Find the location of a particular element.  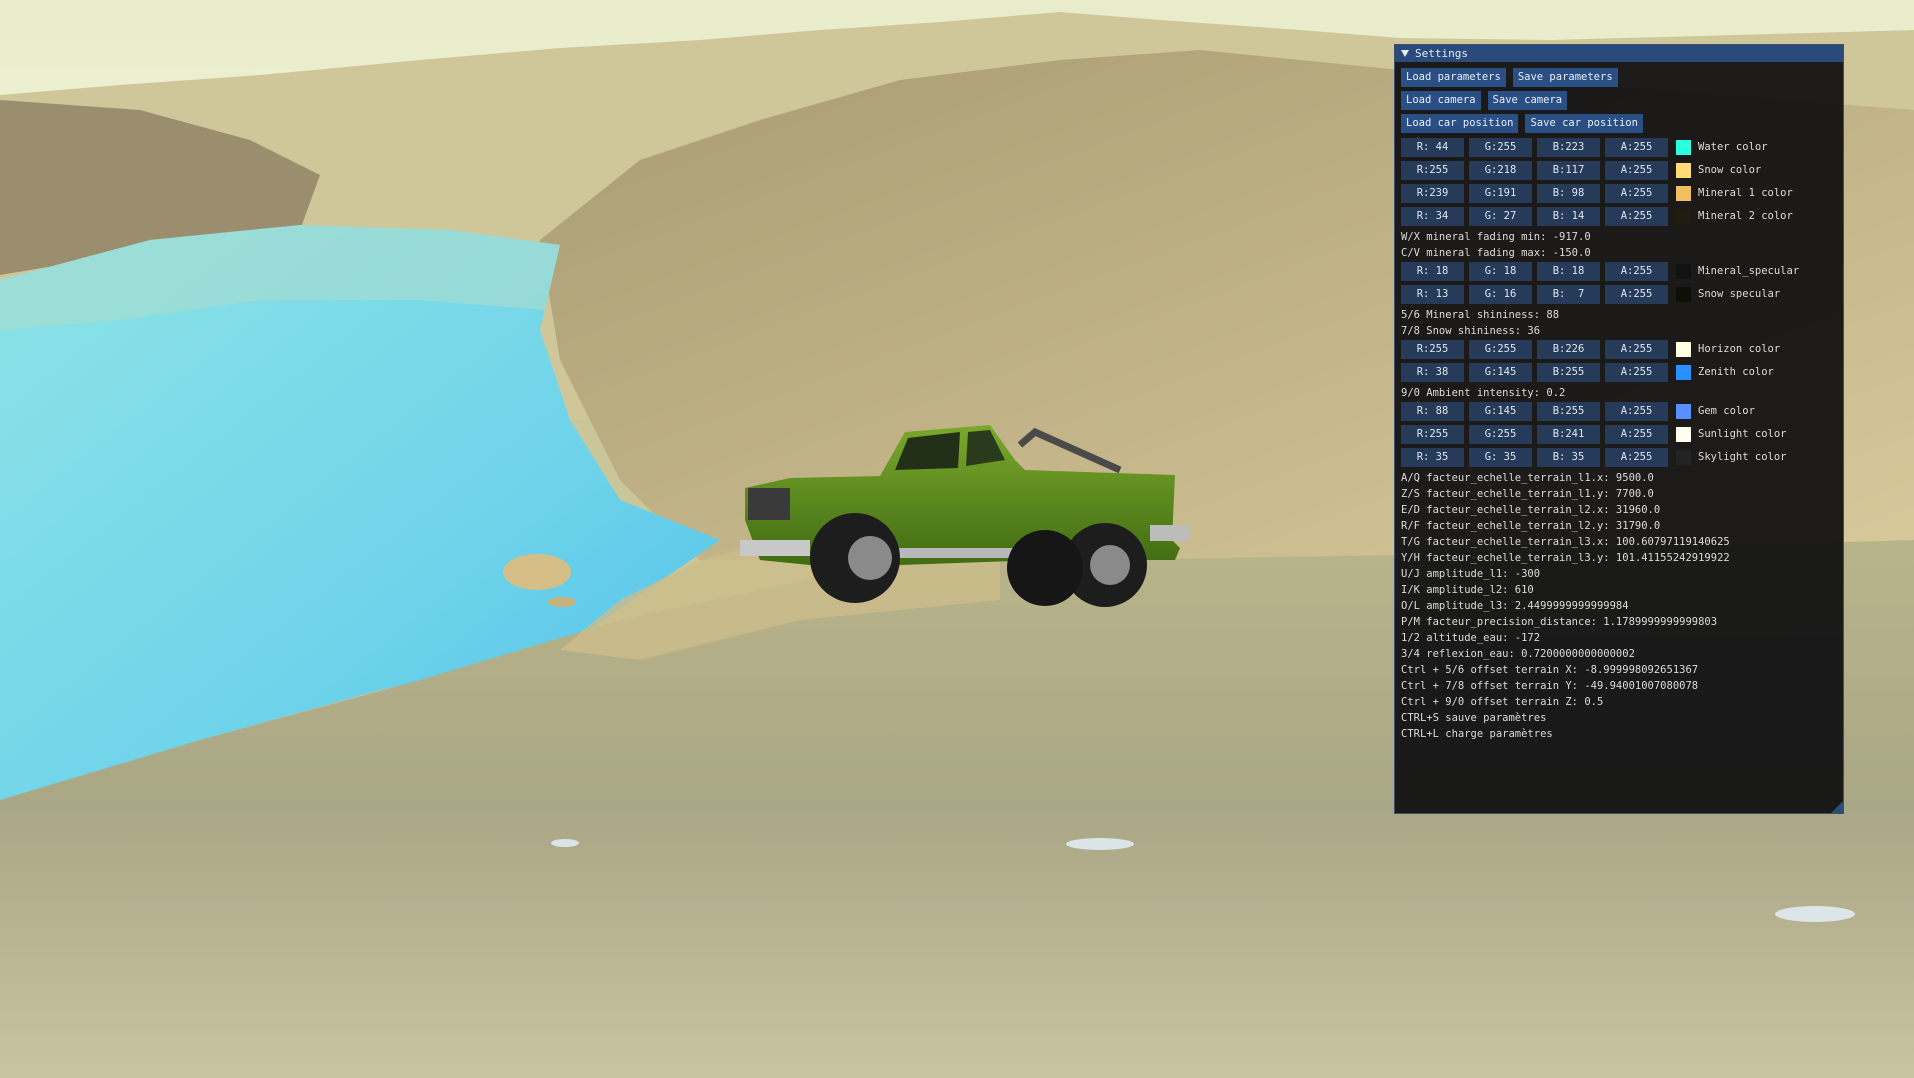

parameter-text: Ctrl + 9/0 offset terrain Z: 0.5 is located at coordinates (1502, 702).